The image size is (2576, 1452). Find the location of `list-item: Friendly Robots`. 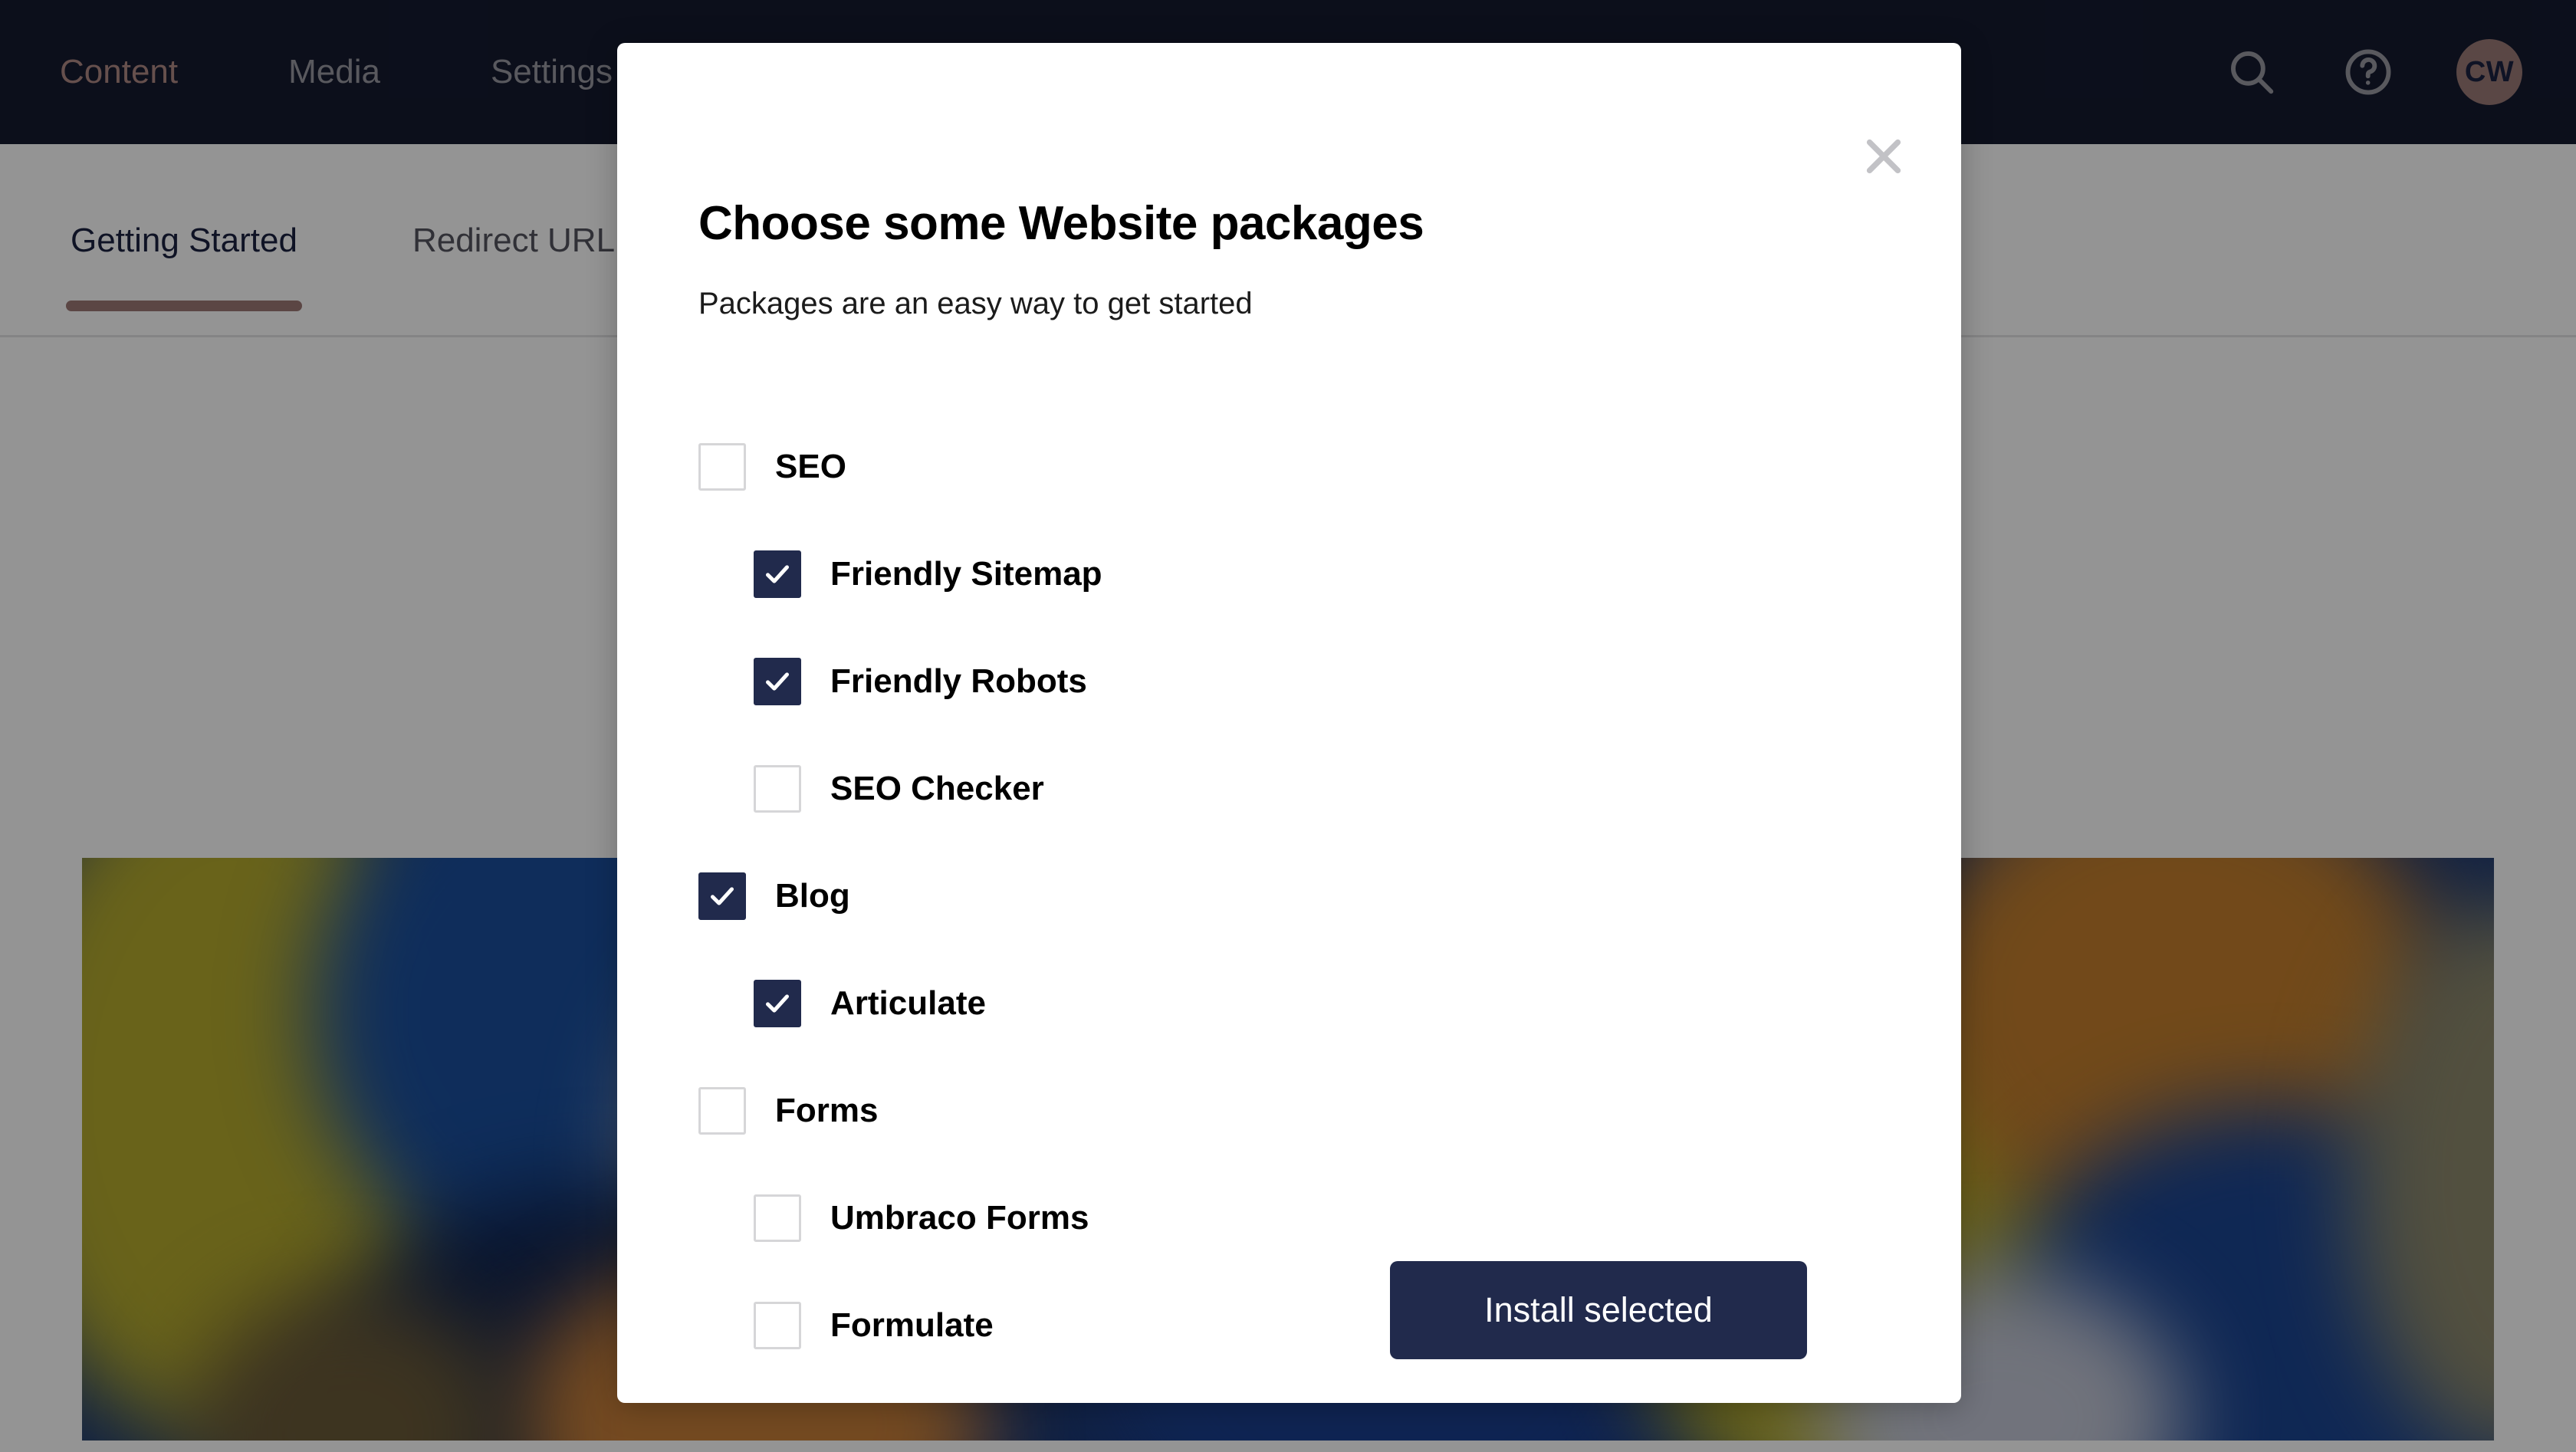

list-item: Friendly Robots is located at coordinates (1289, 681).